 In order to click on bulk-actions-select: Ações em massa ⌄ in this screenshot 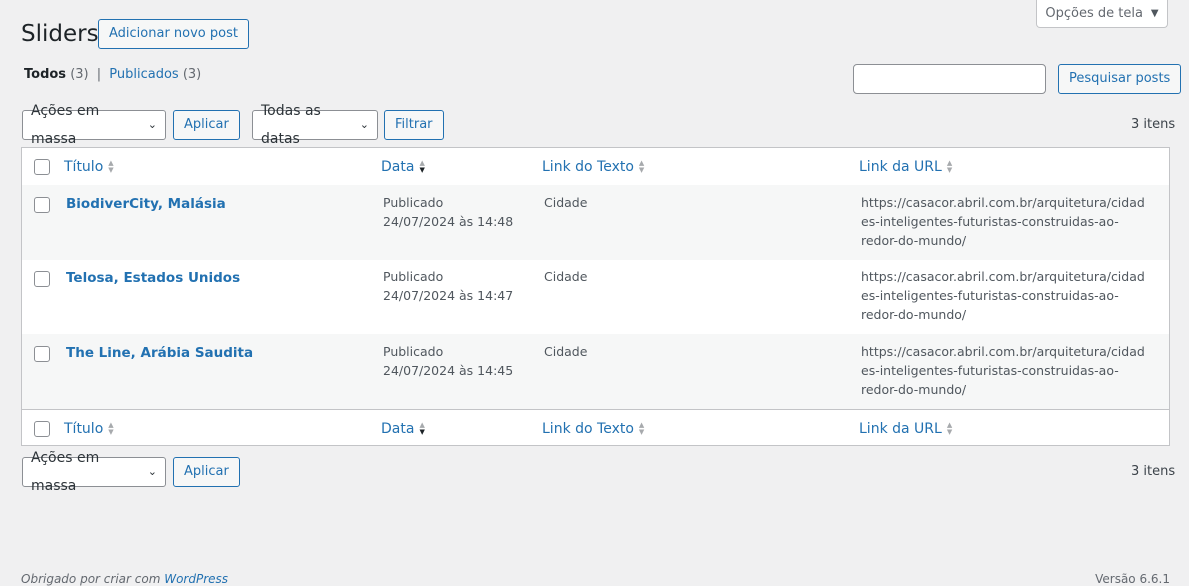, I will do `click(94, 125)`.